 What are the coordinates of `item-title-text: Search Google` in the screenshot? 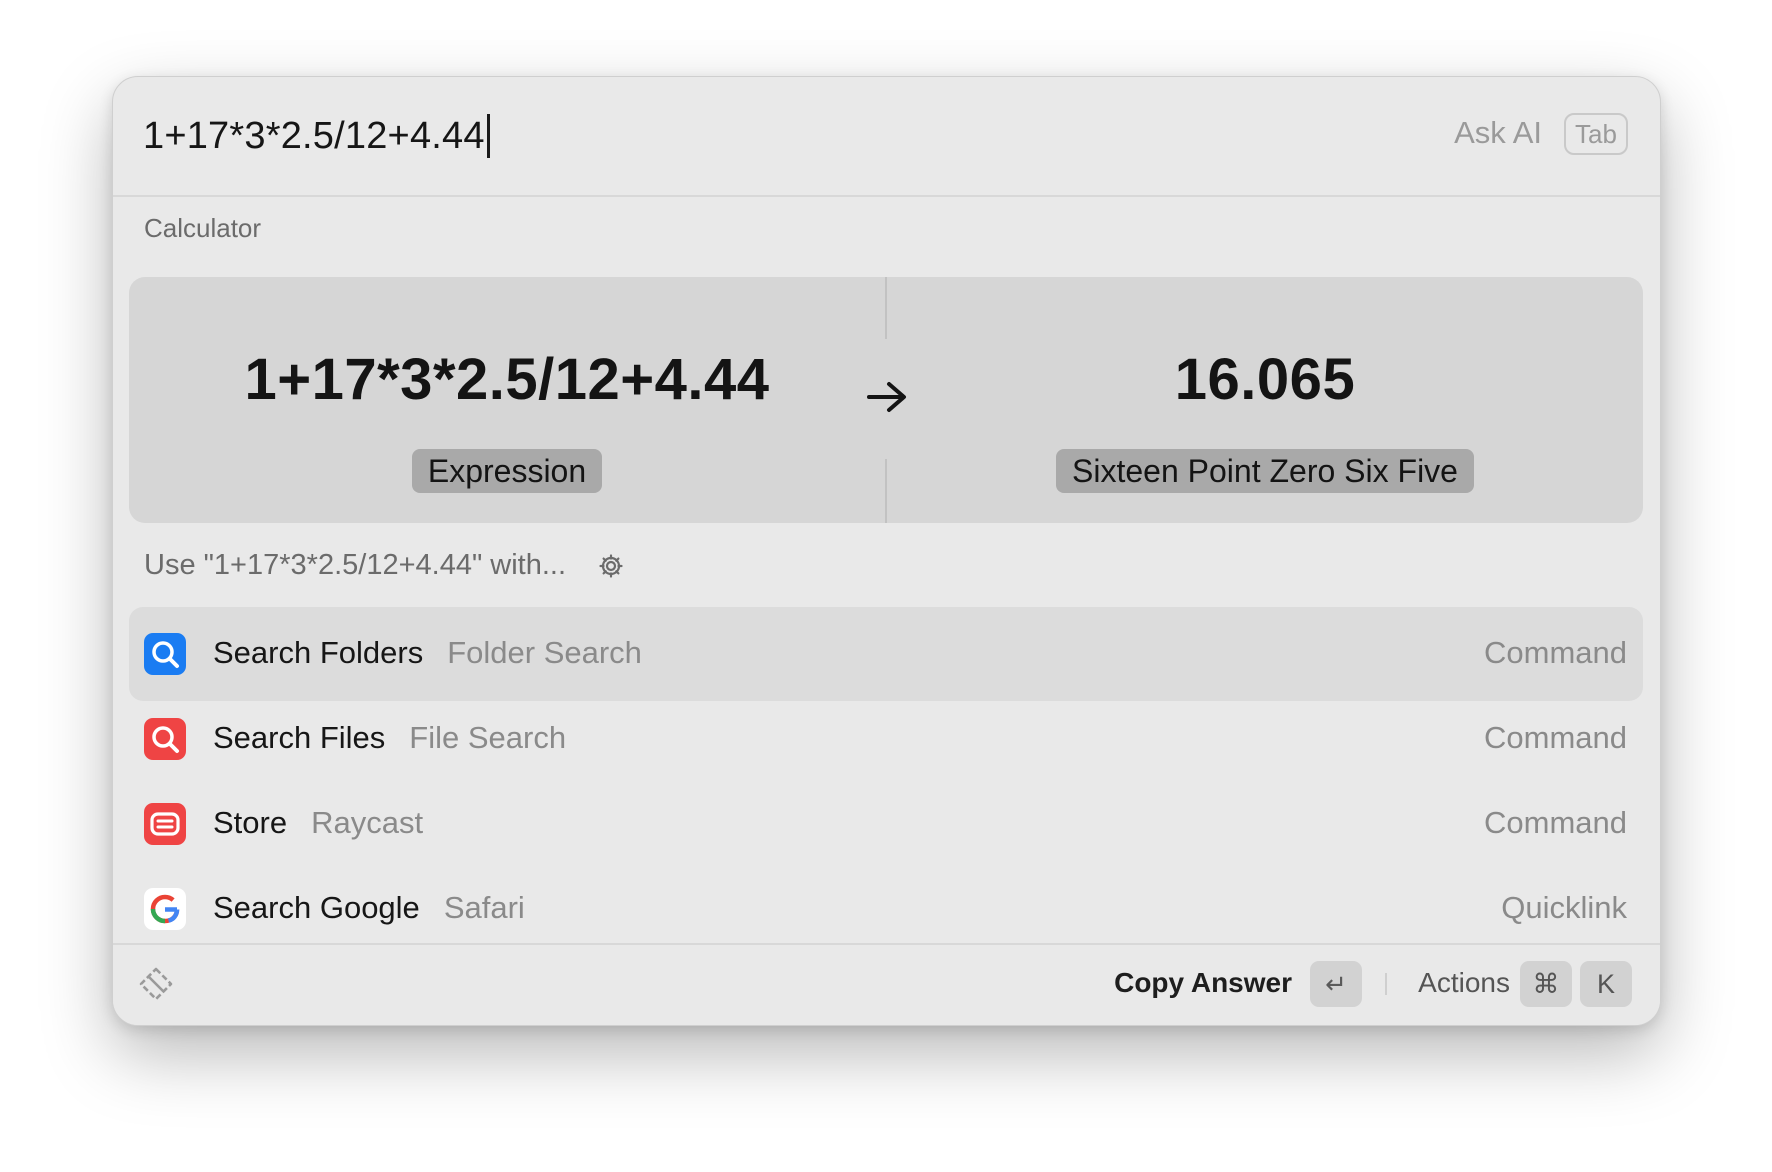 It's located at (316, 907).